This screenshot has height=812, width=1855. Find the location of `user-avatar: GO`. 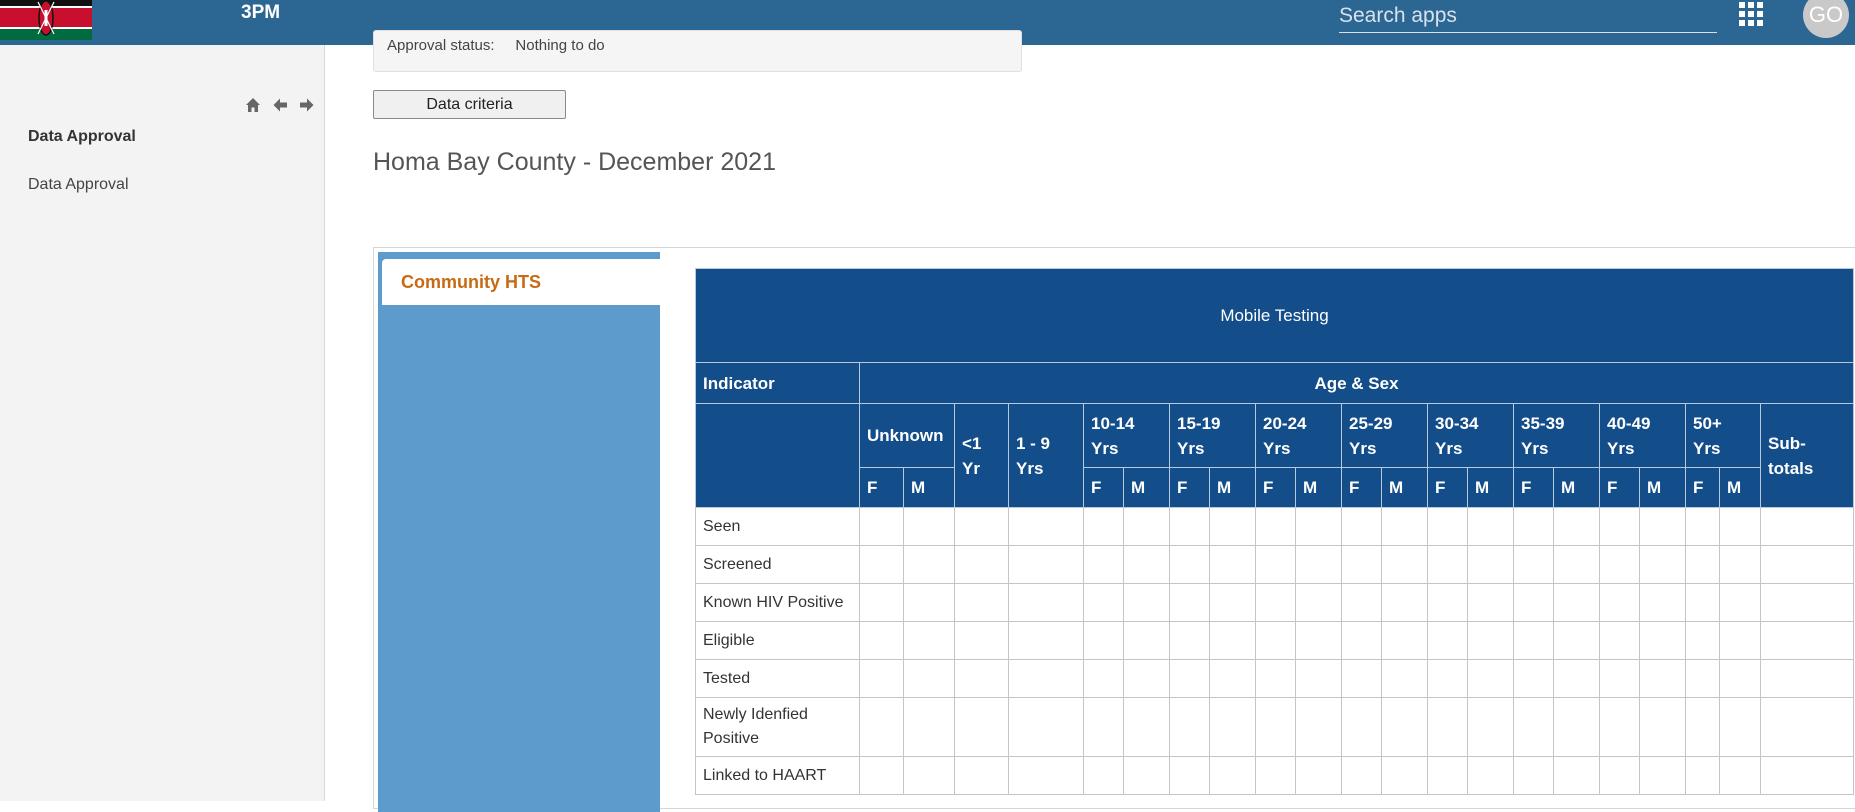

user-avatar: GO is located at coordinates (1826, 19).